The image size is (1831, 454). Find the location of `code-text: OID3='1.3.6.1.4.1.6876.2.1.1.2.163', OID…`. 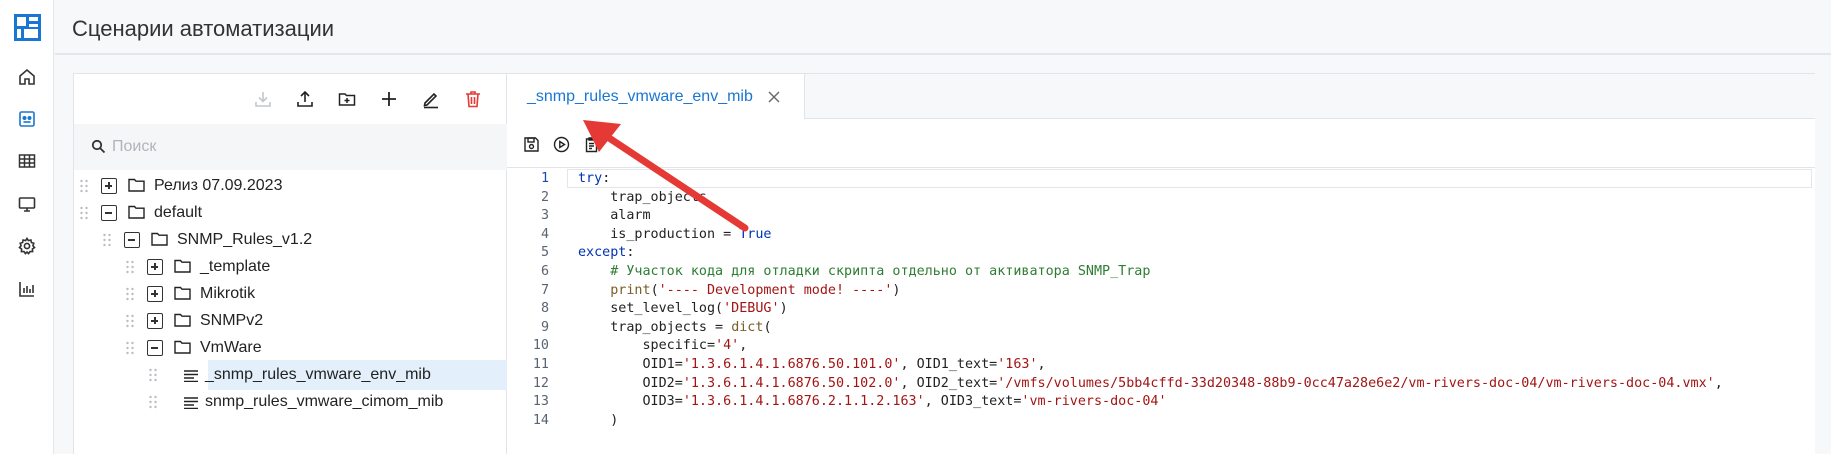

code-text: OID3='1.3.6.1.4.1.6876.2.1.1.2.163', OID… is located at coordinates (872, 402).